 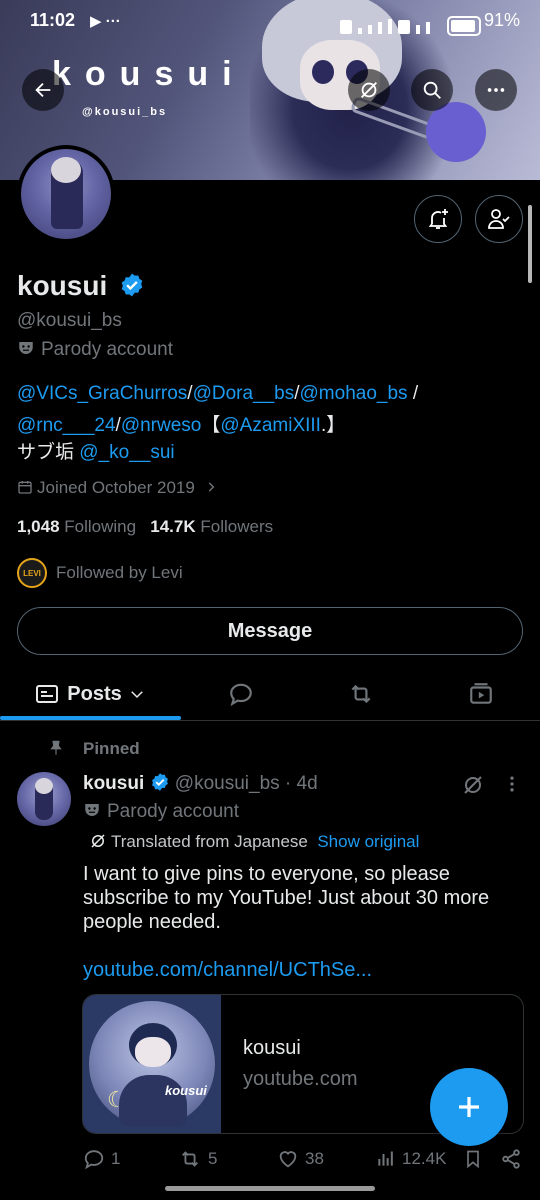 I want to click on bookmark-action, so click(x=476, y=1159).